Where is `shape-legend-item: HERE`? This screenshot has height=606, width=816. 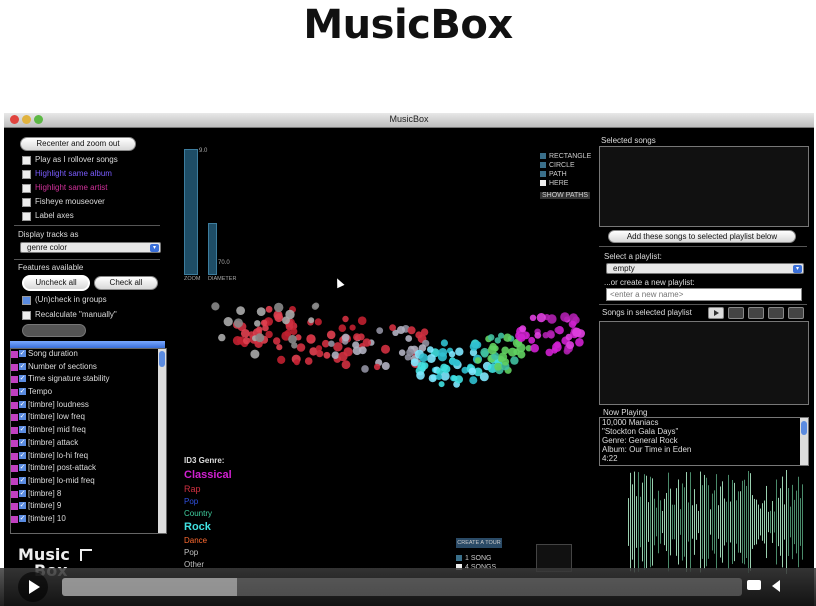
shape-legend-item: HERE is located at coordinates (554, 183).